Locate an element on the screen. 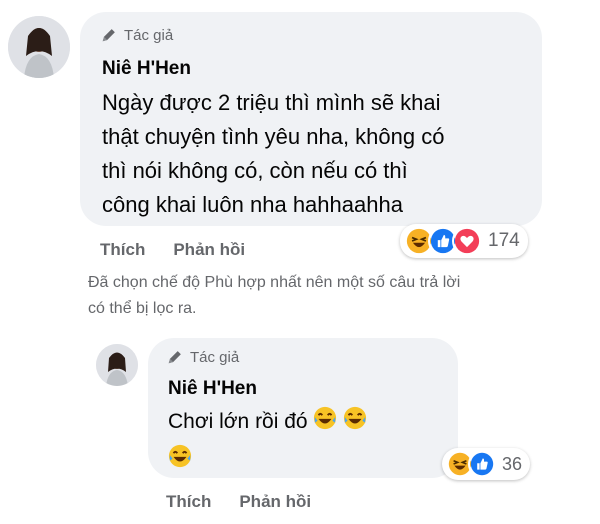 This screenshot has height=524, width=600. filter-note-line: có thể bị lọc ra. is located at coordinates (142, 308).